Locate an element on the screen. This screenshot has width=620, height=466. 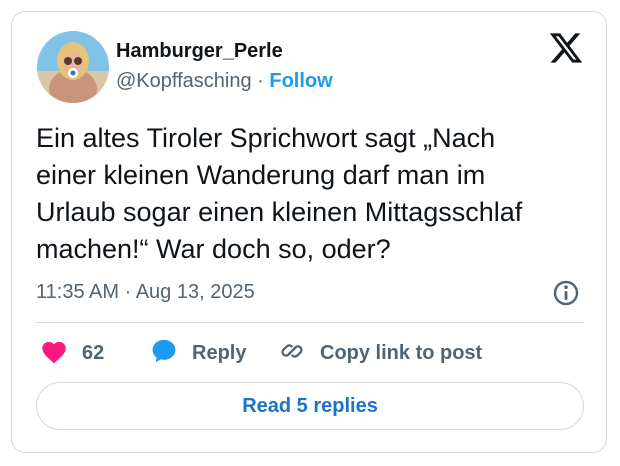
divider is located at coordinates (310, 322).